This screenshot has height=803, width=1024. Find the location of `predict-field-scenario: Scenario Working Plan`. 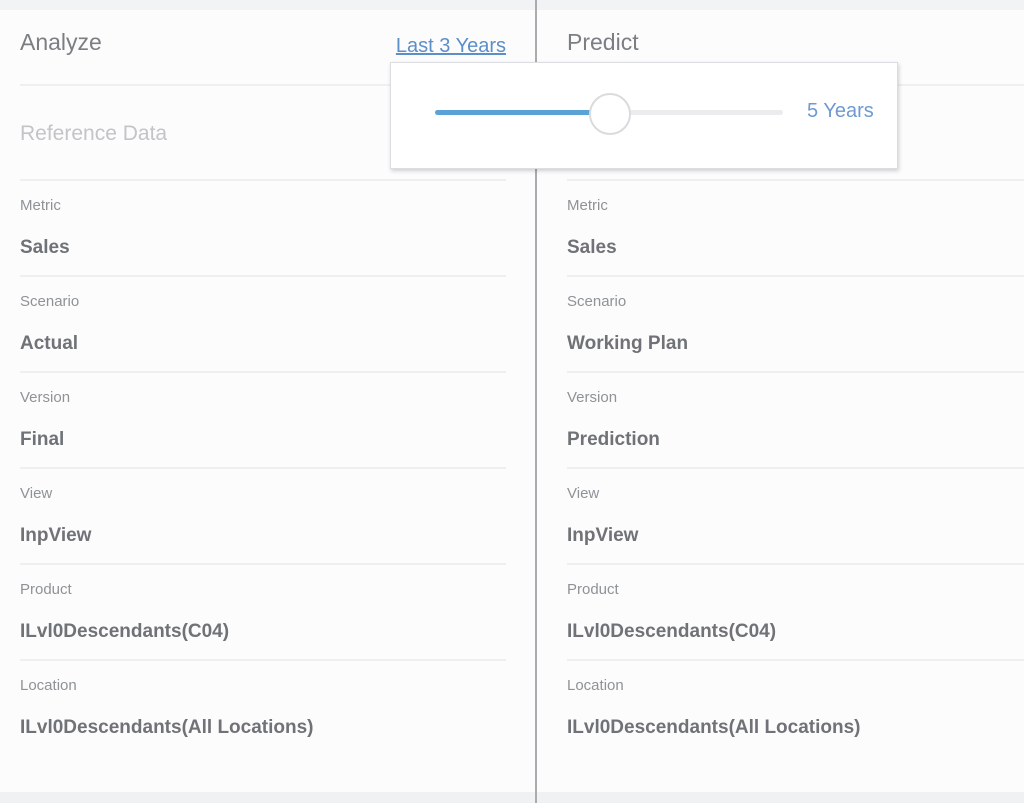

predict-field-scenario: Scenario Working Plan is located at coordinates (795, 325).